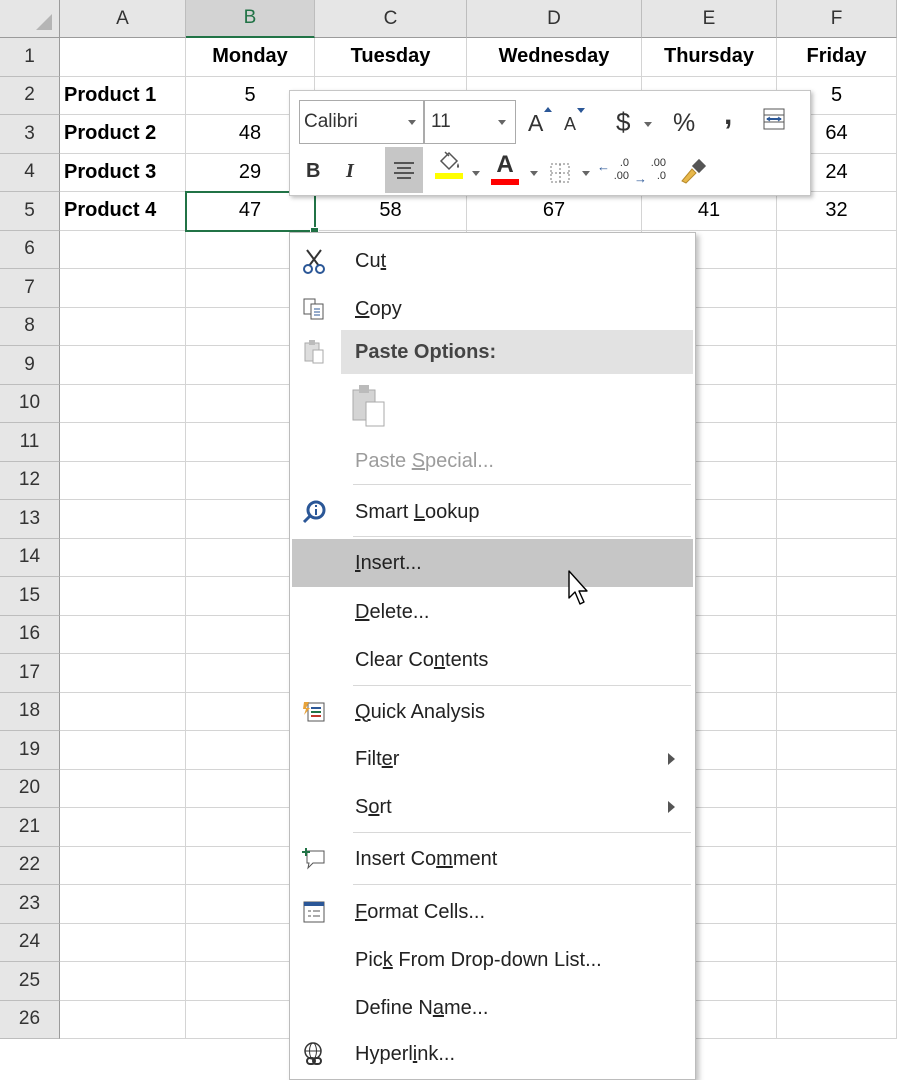  Describe the element at coordinates (554, 57) in the screenshot. I see `cell-d1: Wednesday` at that location.